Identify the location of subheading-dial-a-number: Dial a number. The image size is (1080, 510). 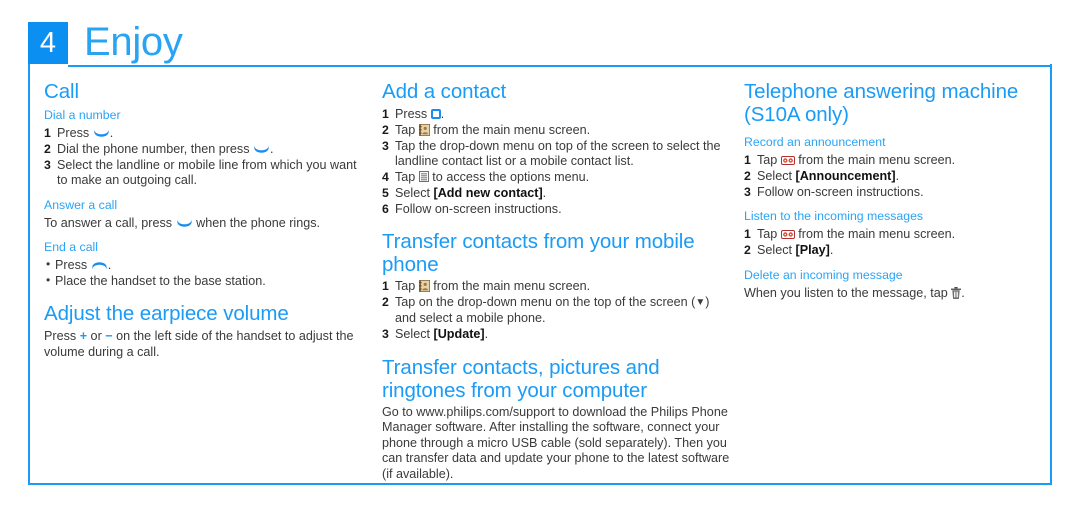
(82, 115).